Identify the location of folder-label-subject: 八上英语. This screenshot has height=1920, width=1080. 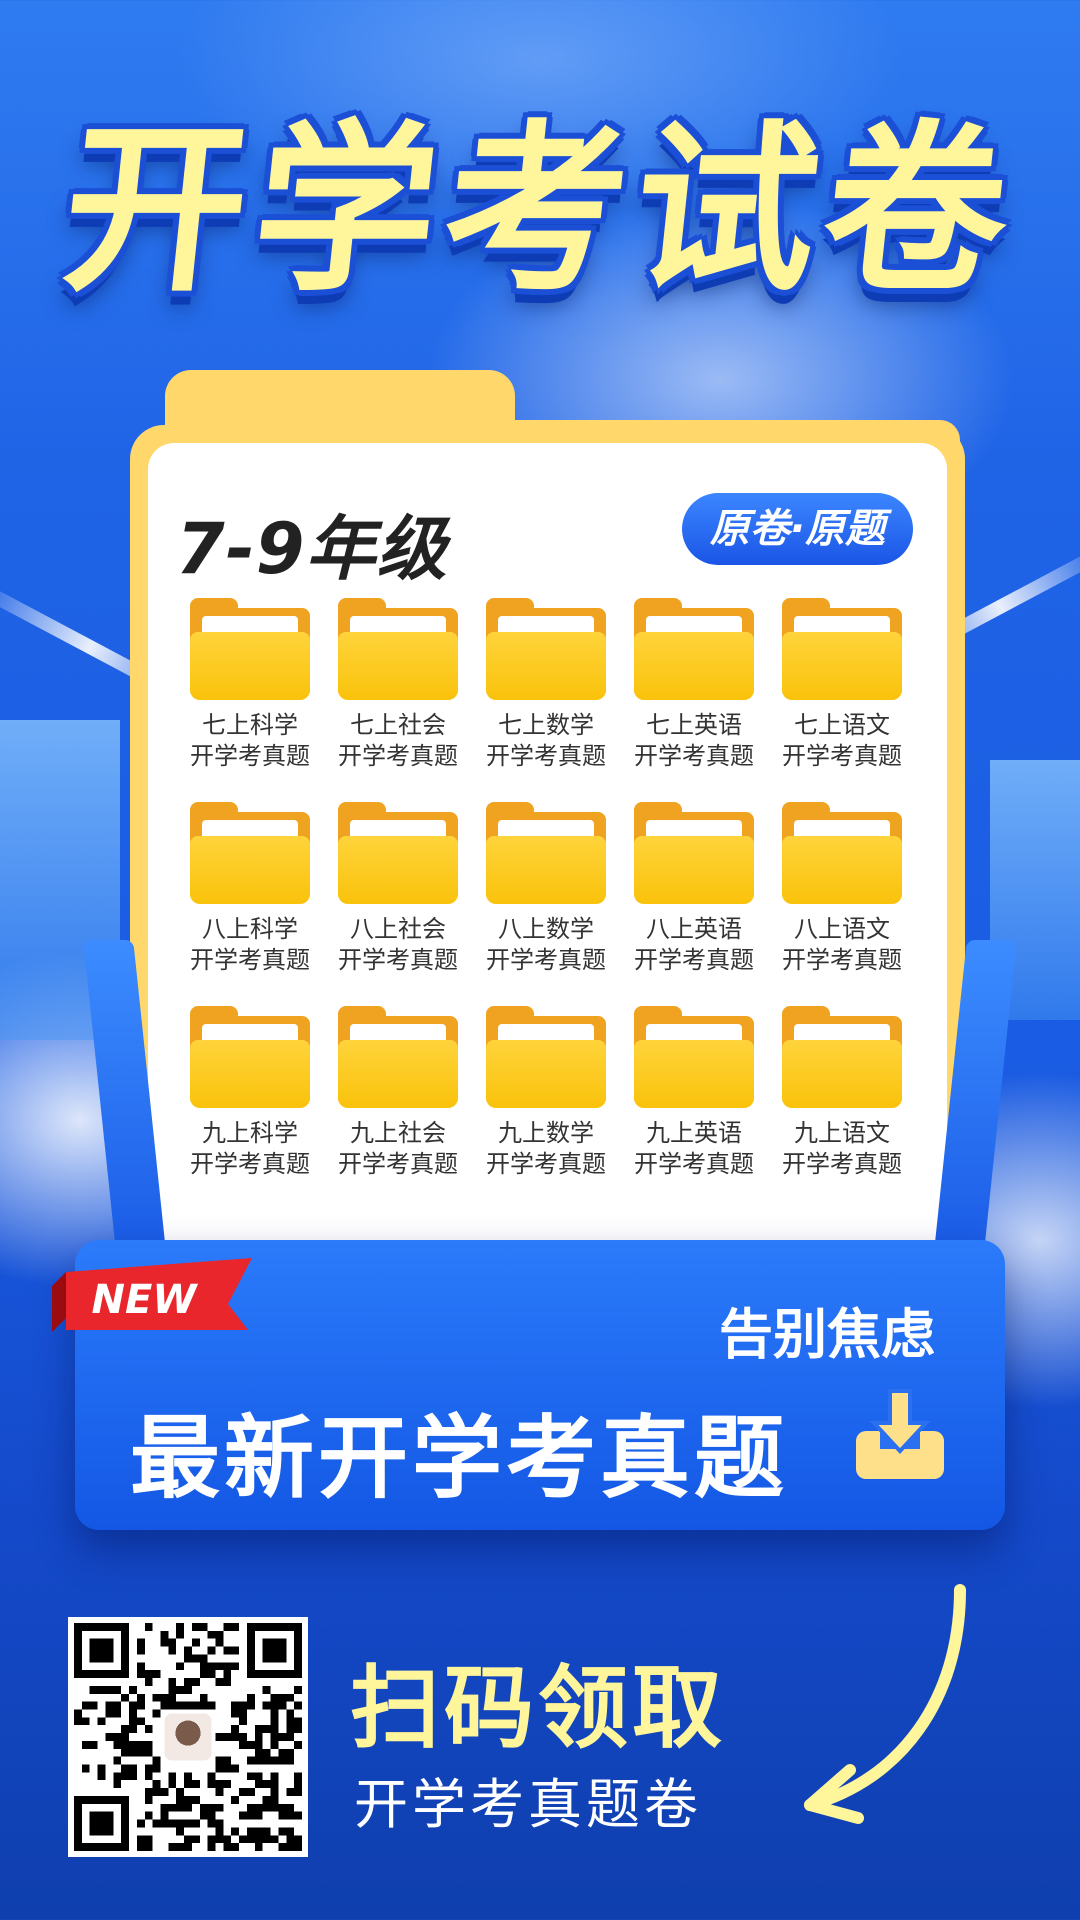
(694, 929).